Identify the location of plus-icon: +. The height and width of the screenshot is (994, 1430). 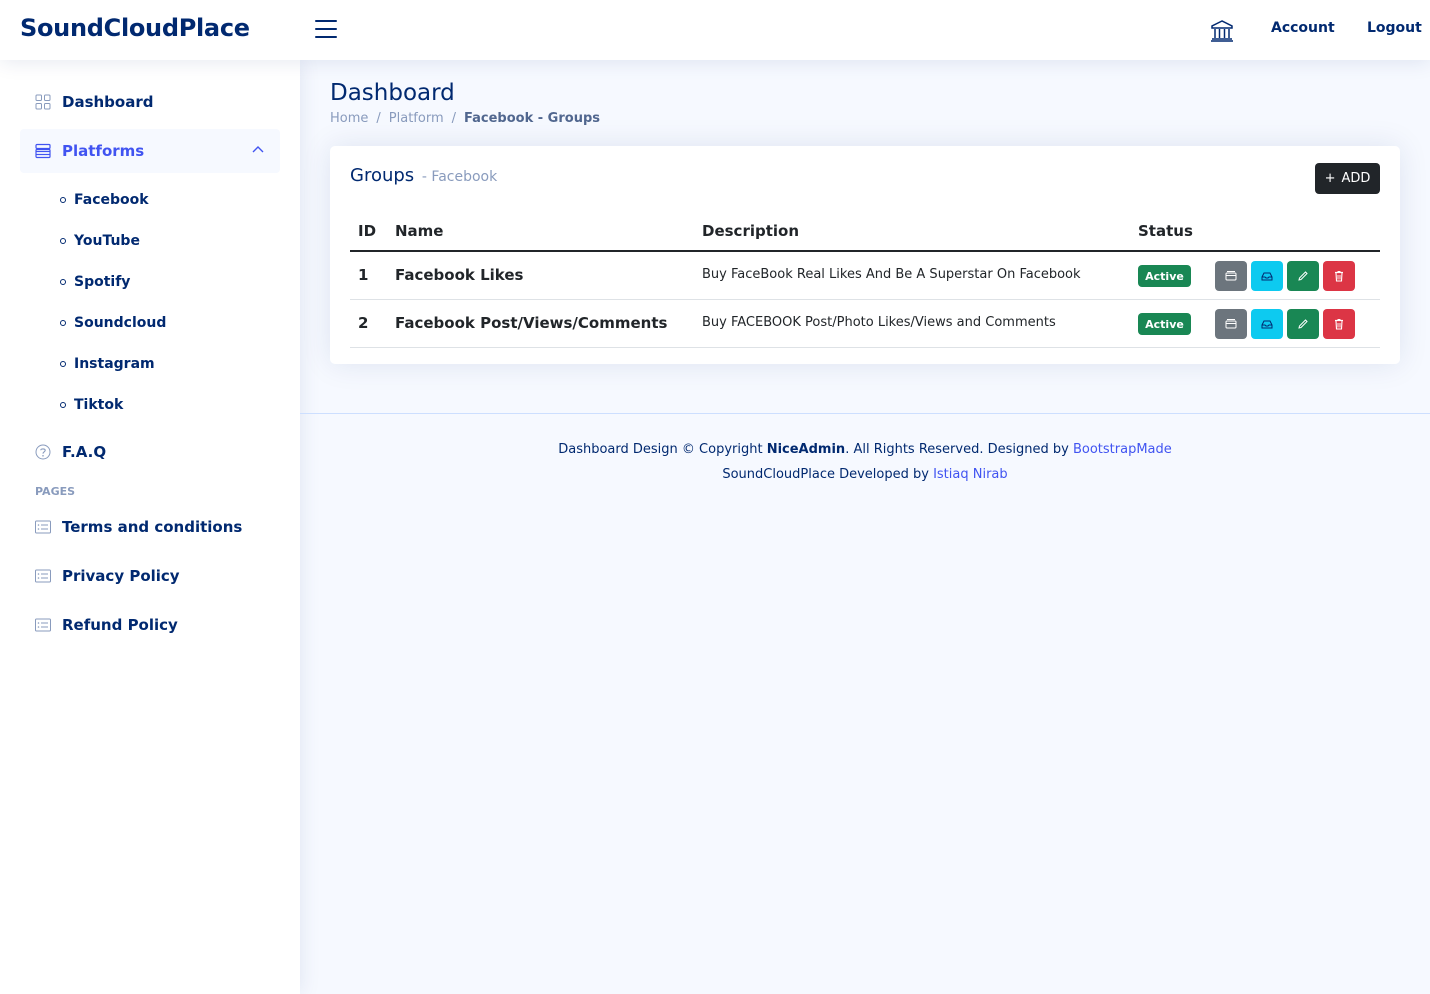
(1330, 178).